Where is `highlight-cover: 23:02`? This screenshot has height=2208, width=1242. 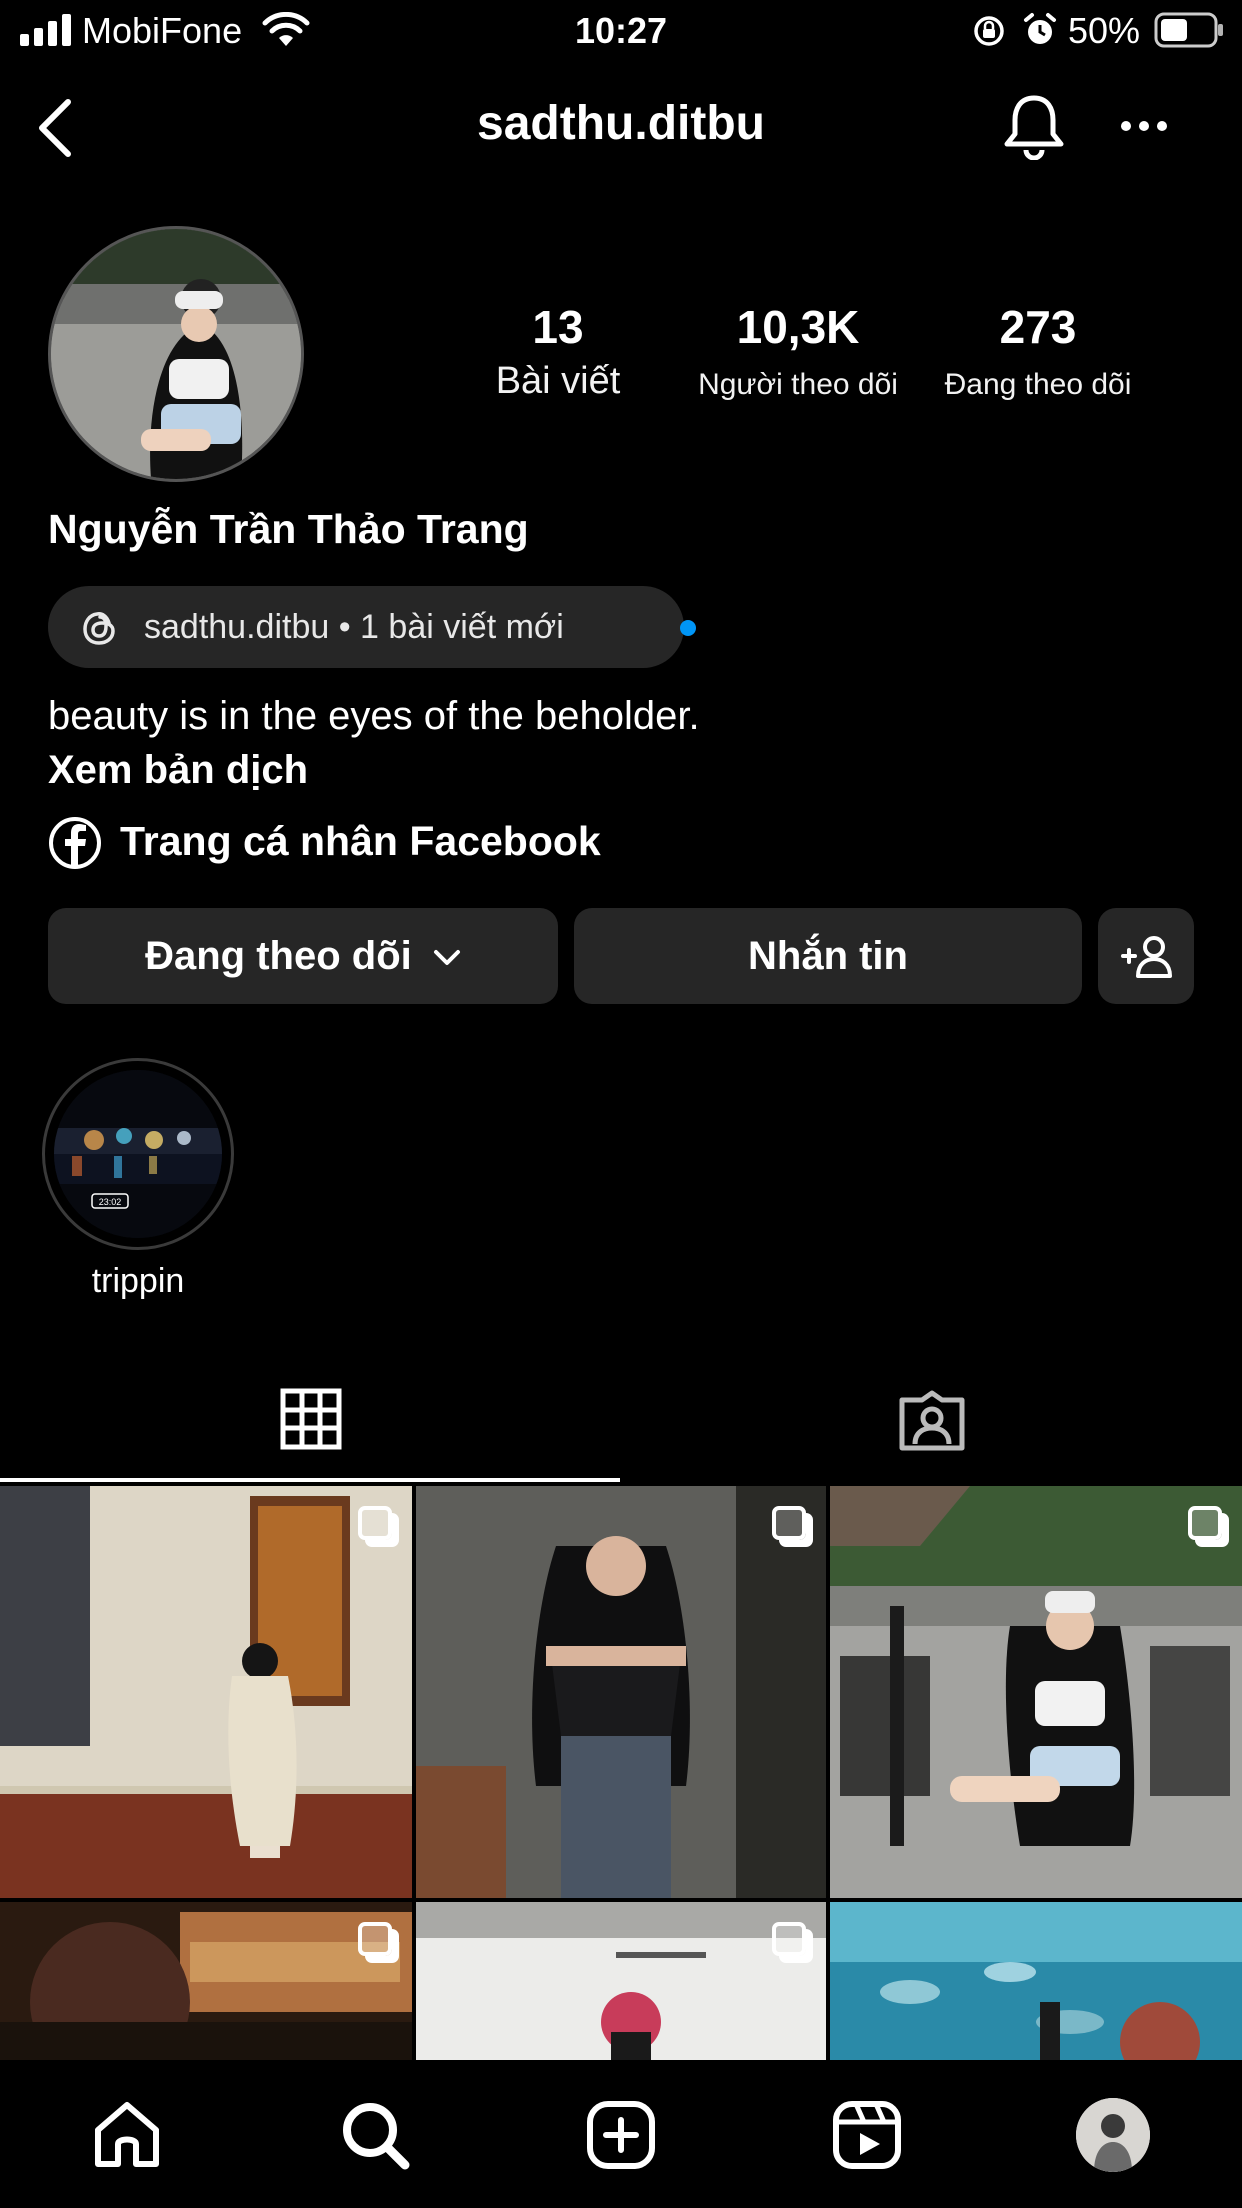
highlight-cover: 23:02 is located at coordinates (138, 1154).